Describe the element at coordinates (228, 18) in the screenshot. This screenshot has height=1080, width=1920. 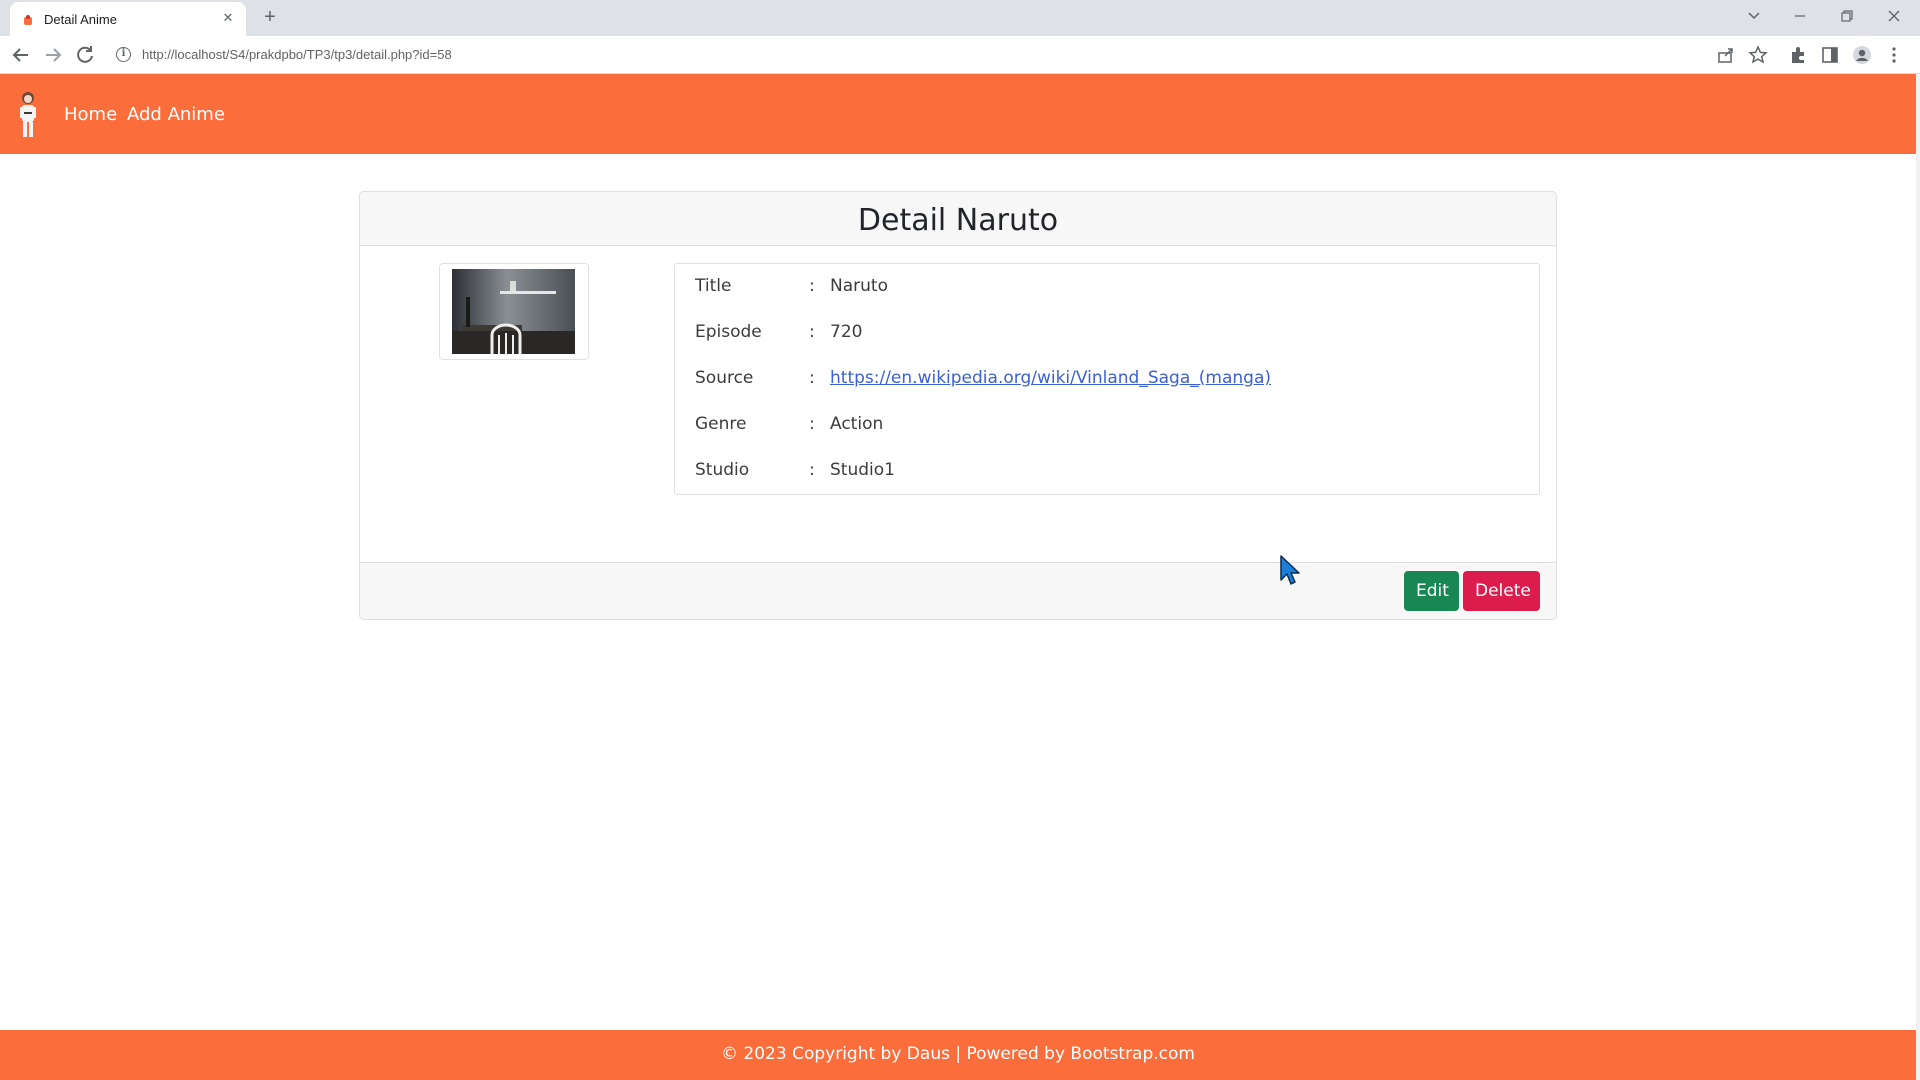
I see `tab-close-icon: ✕` at that location.